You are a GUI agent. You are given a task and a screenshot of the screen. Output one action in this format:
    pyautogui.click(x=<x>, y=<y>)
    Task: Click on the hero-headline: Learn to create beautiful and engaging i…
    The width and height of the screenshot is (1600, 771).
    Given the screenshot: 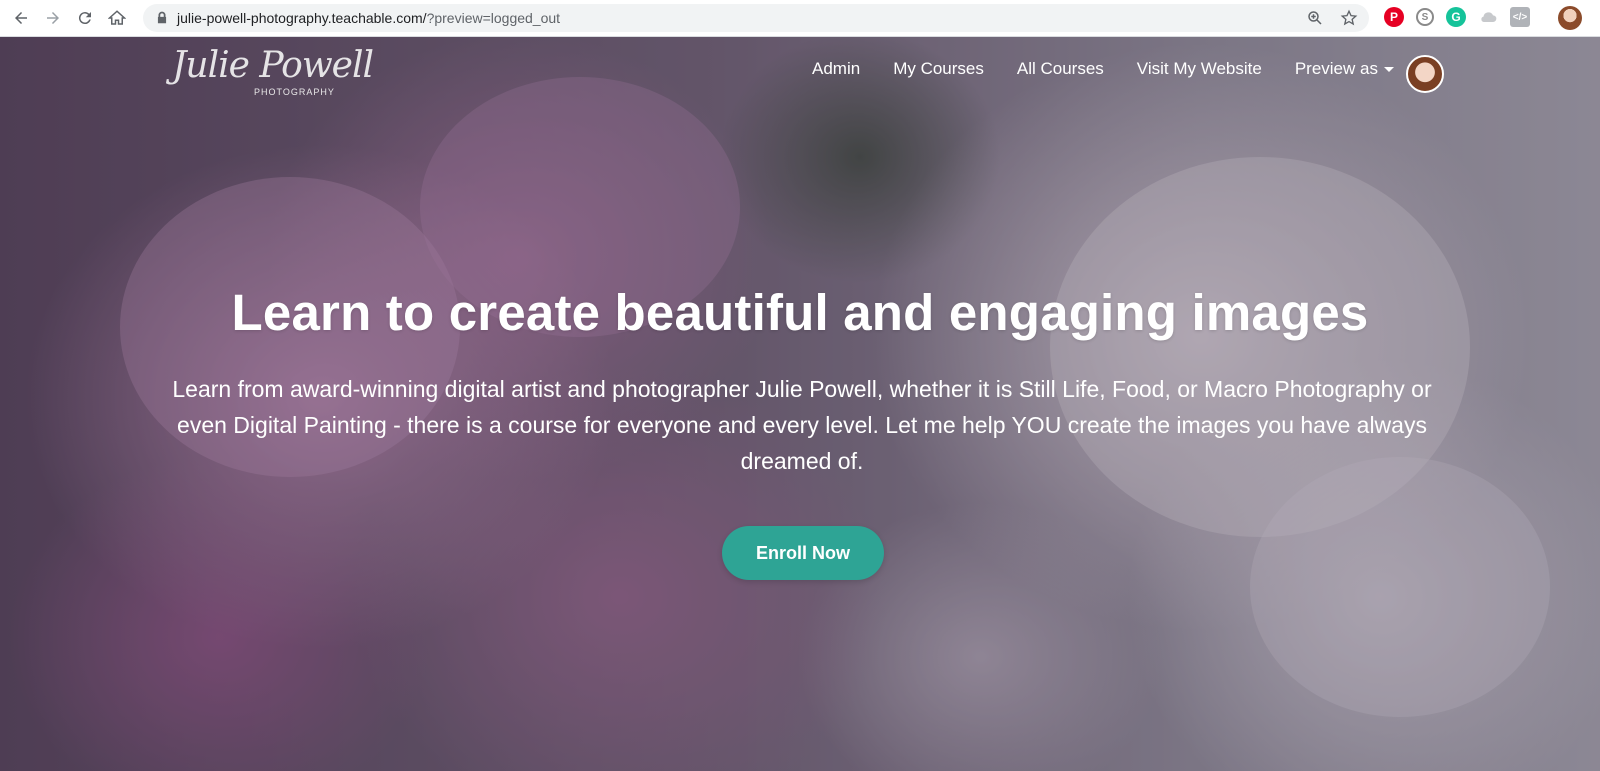 What is the action you would take?
    pyautogui.click(x=800, y=312)
    